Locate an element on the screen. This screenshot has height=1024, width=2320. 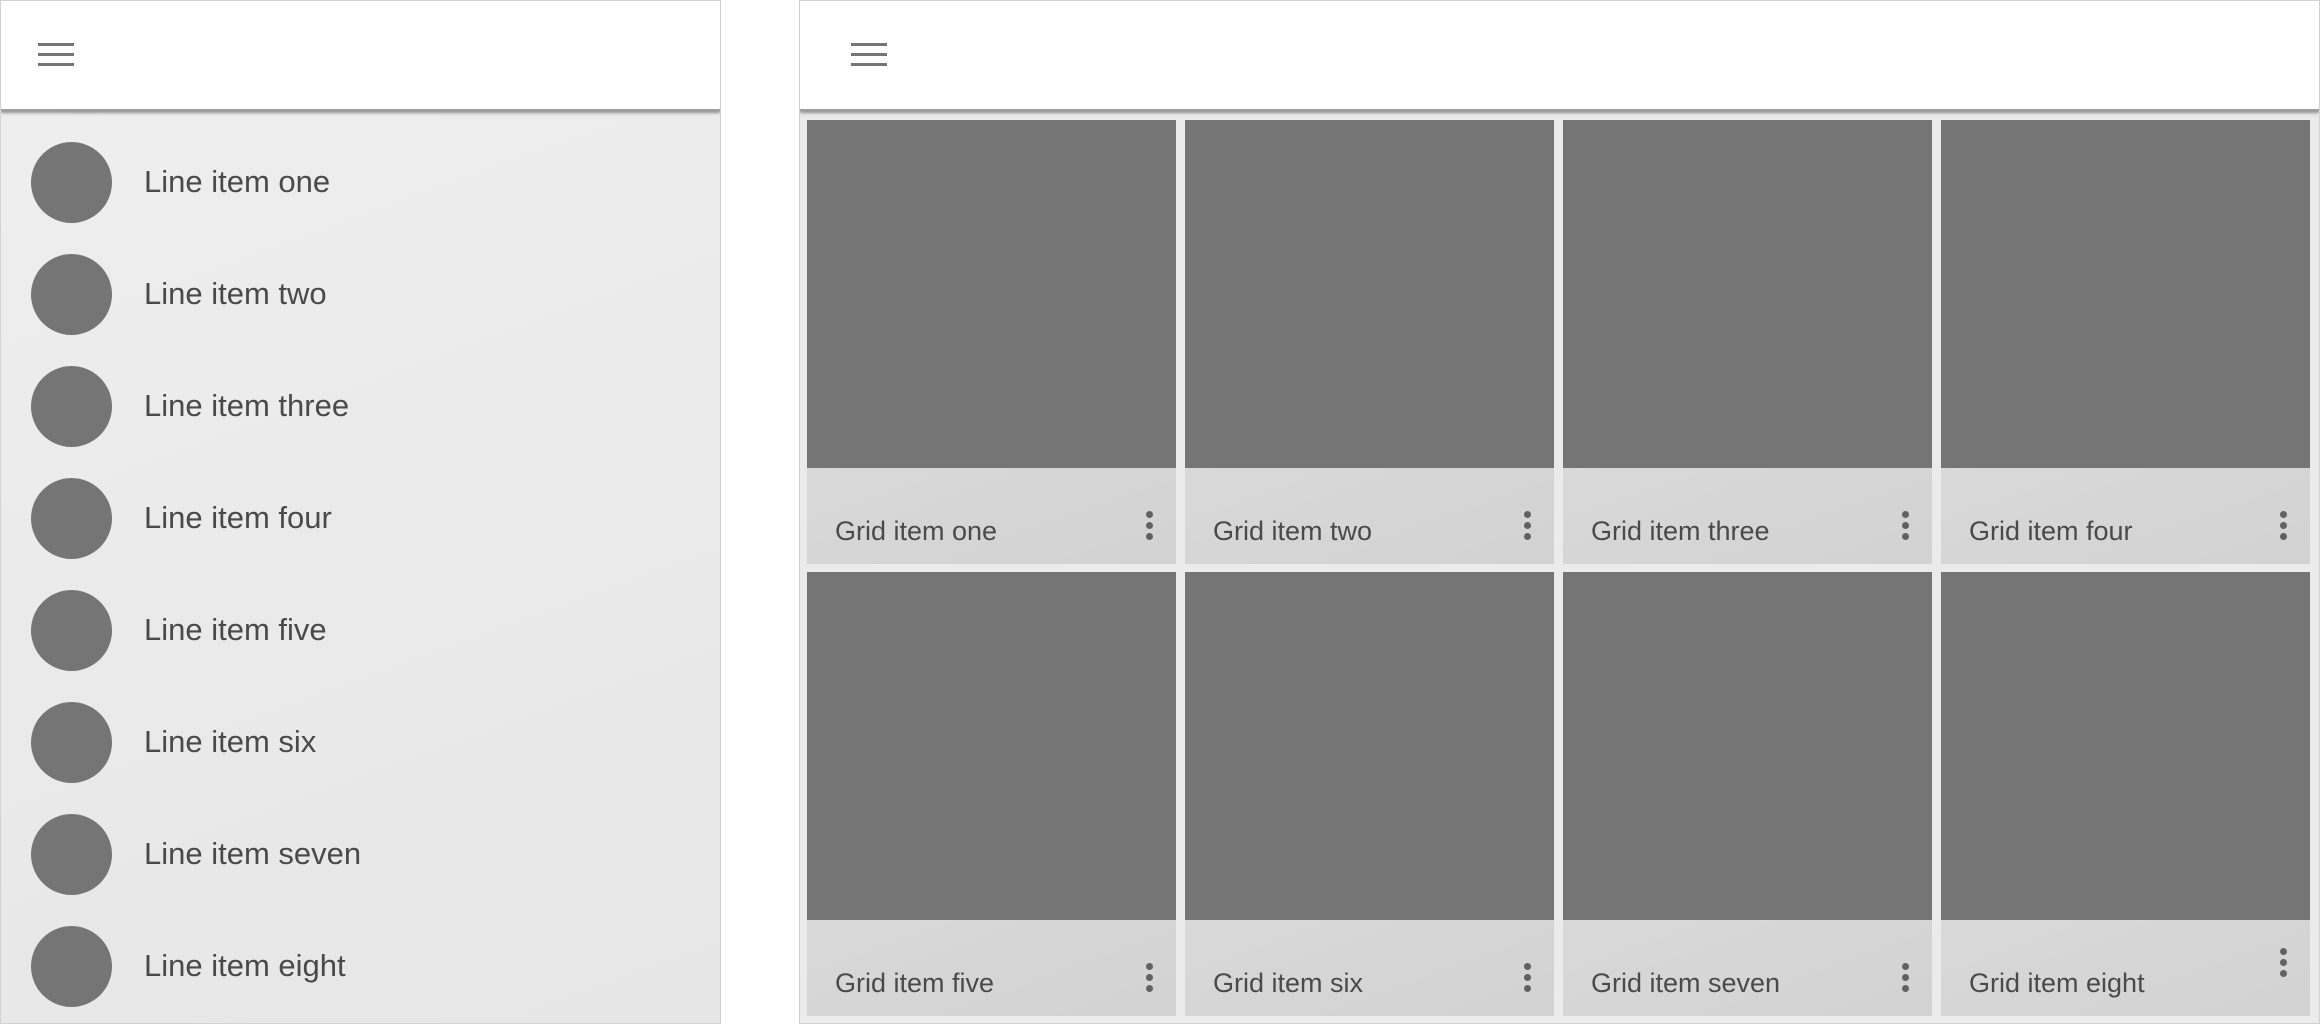
grid-item-label: Grid item eight is located at coordinates (2057, 983).